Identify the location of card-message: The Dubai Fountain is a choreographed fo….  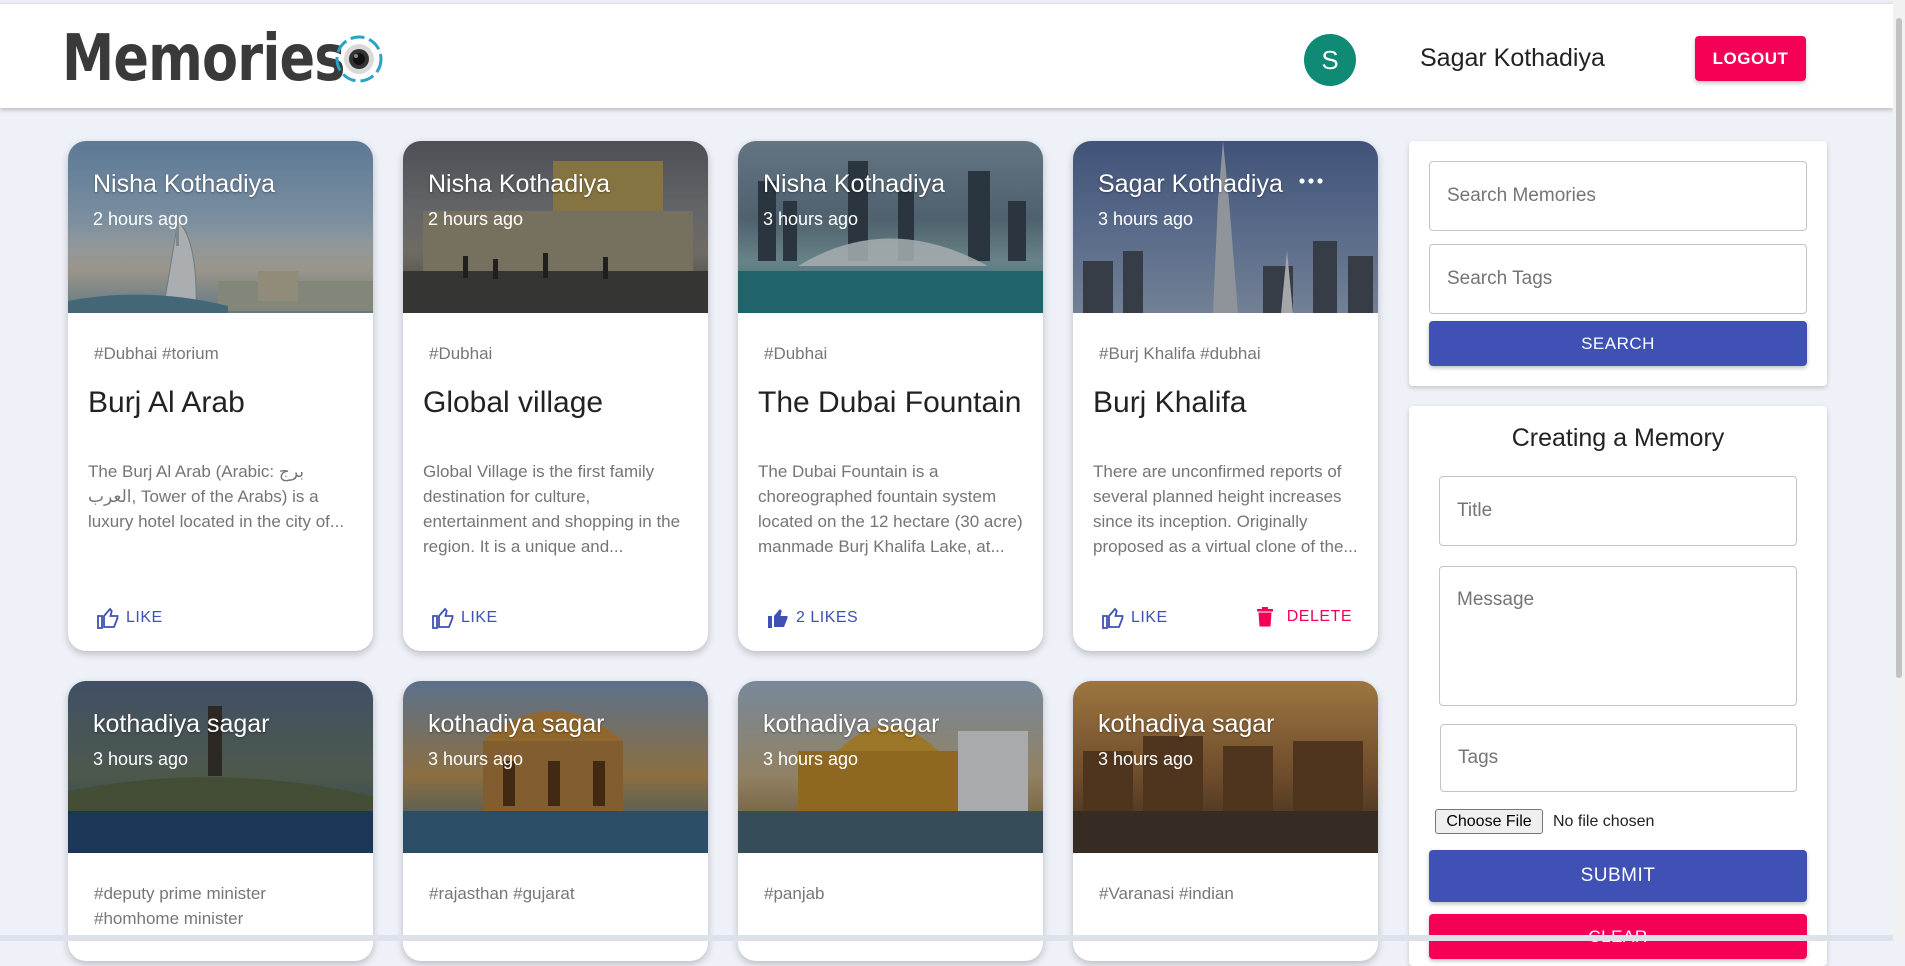
(890, 509).